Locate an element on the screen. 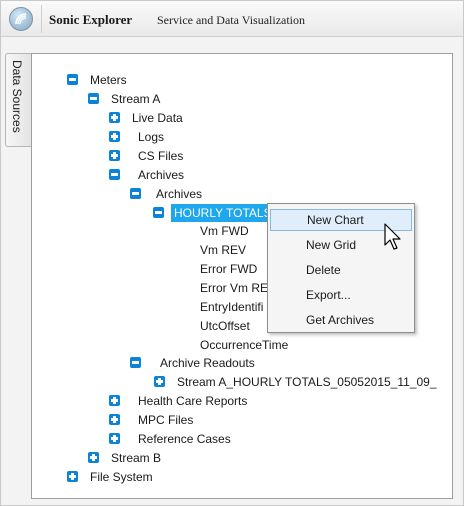 This screenshot has height=506, width=464. tab-data-sources: Data Sources is located at coordinates (18, 100).